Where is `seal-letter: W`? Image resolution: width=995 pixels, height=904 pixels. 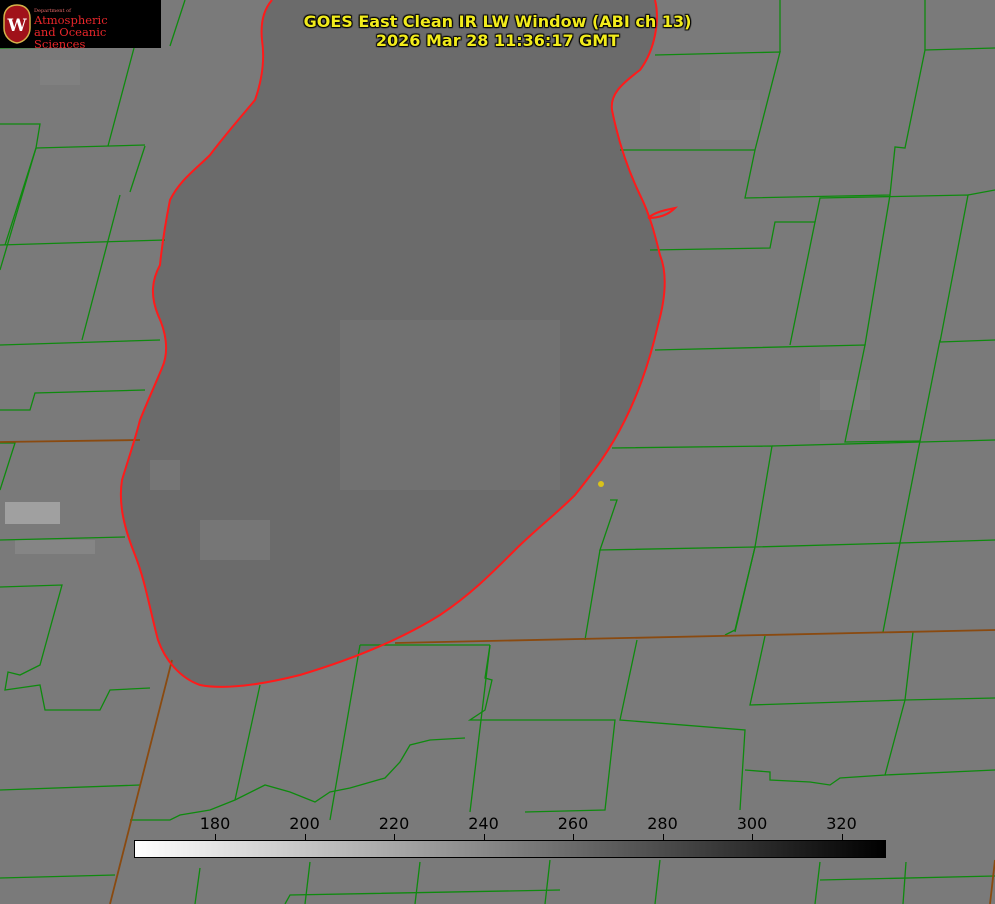 seal-letter: W is located at coordinates (16, 26).